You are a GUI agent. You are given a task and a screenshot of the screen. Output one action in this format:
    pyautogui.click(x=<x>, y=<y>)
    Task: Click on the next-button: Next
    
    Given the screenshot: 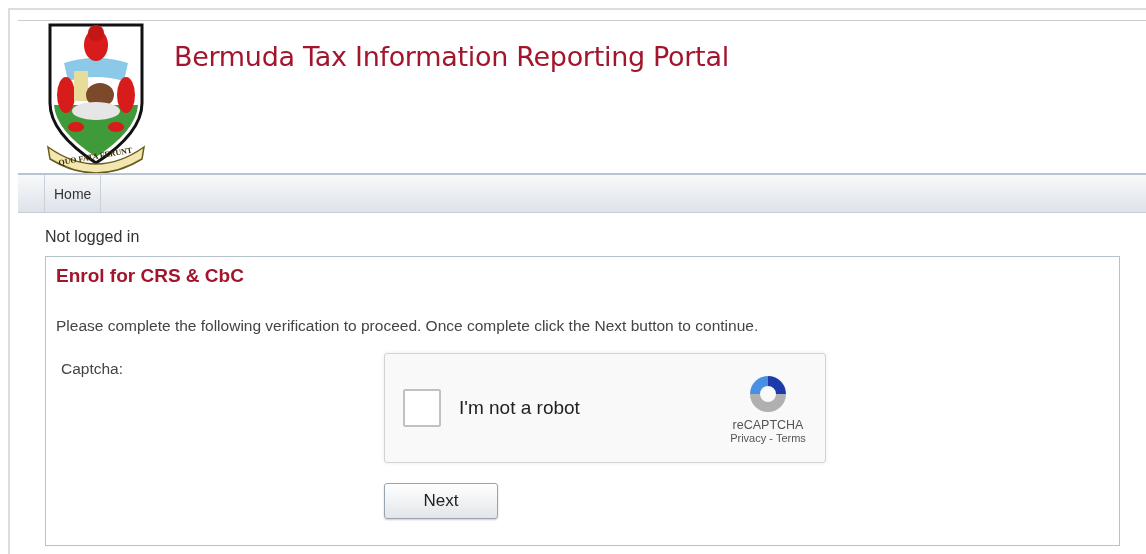 What is the action you would take?
    pyautogui.click(x=441, y=501)
    